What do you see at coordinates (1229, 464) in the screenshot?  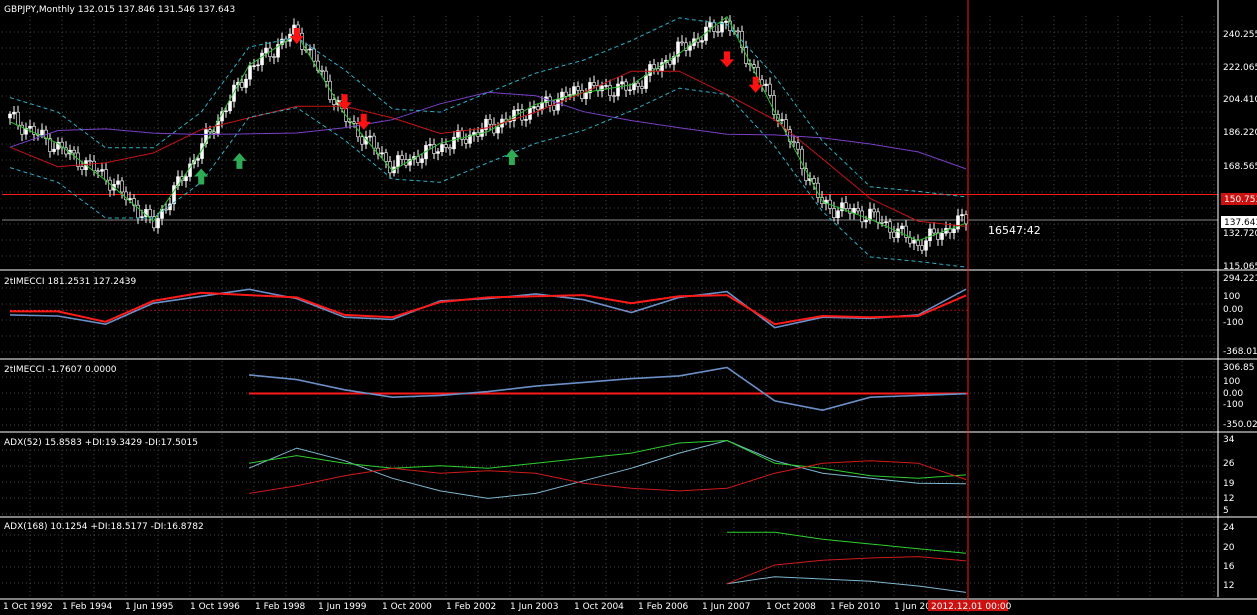 I see `y-tick-label: 26` at bounding box center [1229, 464].